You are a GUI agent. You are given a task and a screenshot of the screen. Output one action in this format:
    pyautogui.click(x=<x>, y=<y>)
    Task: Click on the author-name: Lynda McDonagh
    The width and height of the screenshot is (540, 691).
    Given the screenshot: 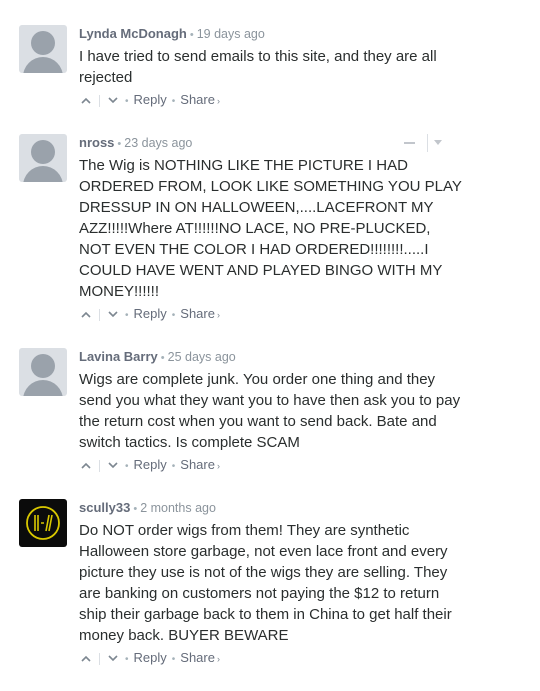 What is the action you would take?
    pyautogui.click(x=133, y=33)
    